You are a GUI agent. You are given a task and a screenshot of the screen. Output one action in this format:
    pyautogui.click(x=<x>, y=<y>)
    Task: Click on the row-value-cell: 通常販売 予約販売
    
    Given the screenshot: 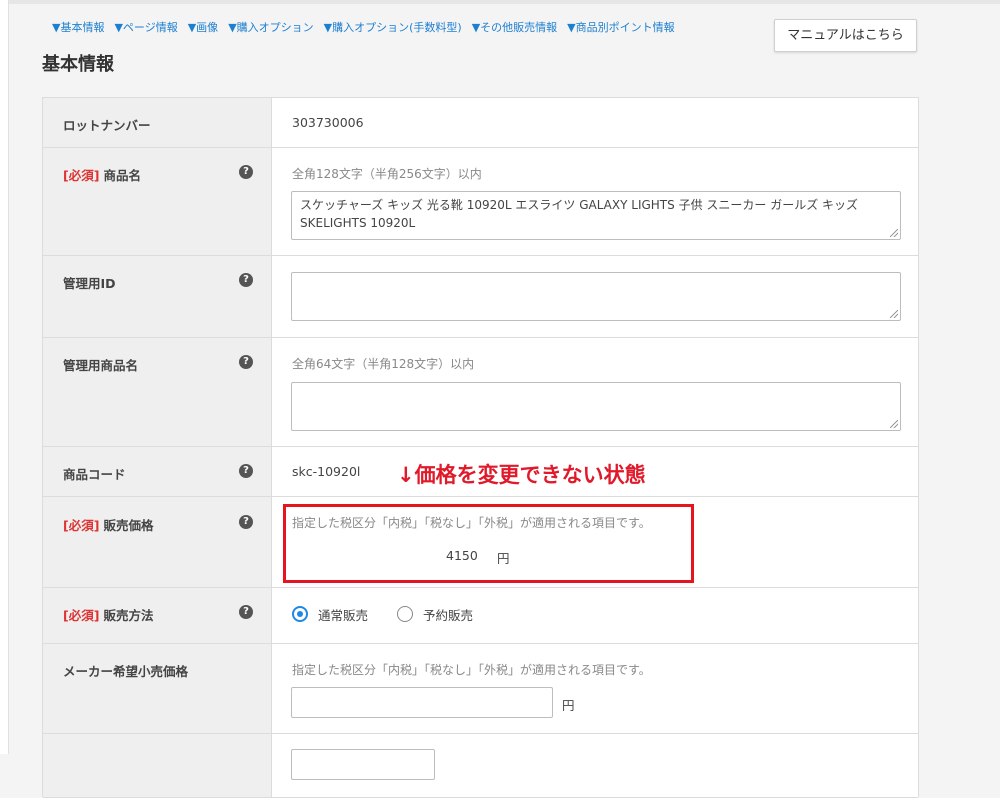 What is the action you would take?
    pyautogui.click(x=595, y=615)
    